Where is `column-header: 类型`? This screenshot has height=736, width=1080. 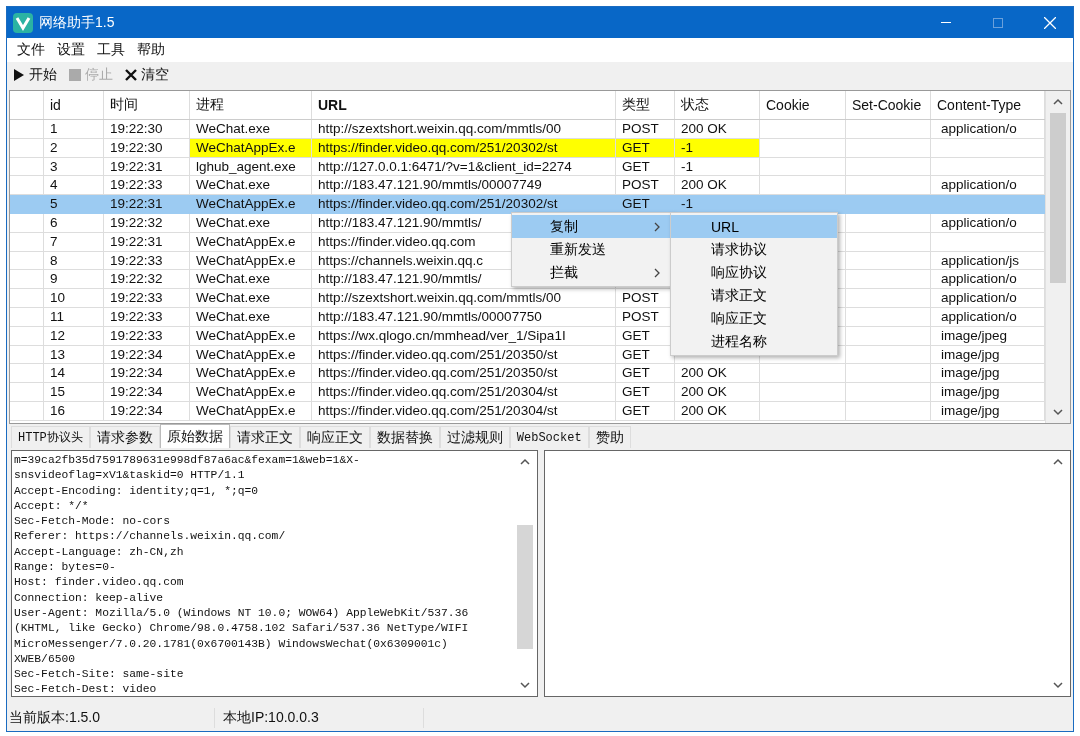
column-header: 类型 is located at coordinates (645, 105).